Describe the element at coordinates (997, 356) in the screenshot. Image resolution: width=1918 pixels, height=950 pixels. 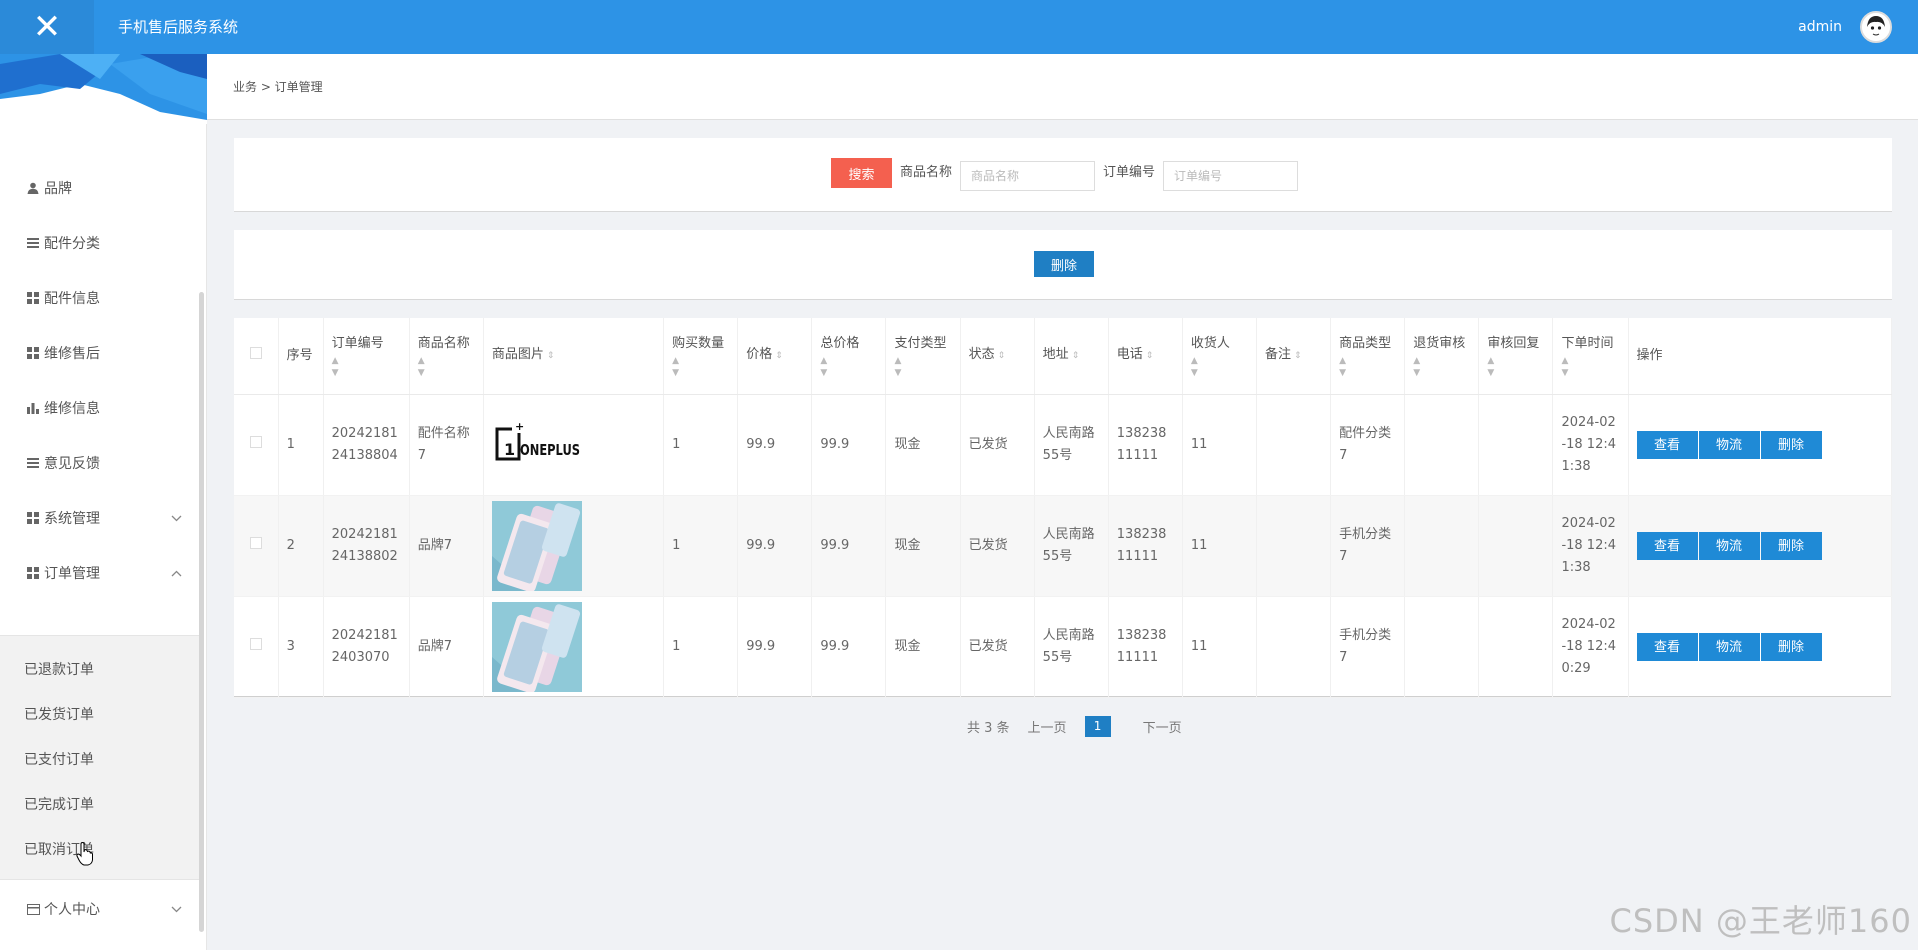
I see `col-header: 状态 ⇕` at that location.